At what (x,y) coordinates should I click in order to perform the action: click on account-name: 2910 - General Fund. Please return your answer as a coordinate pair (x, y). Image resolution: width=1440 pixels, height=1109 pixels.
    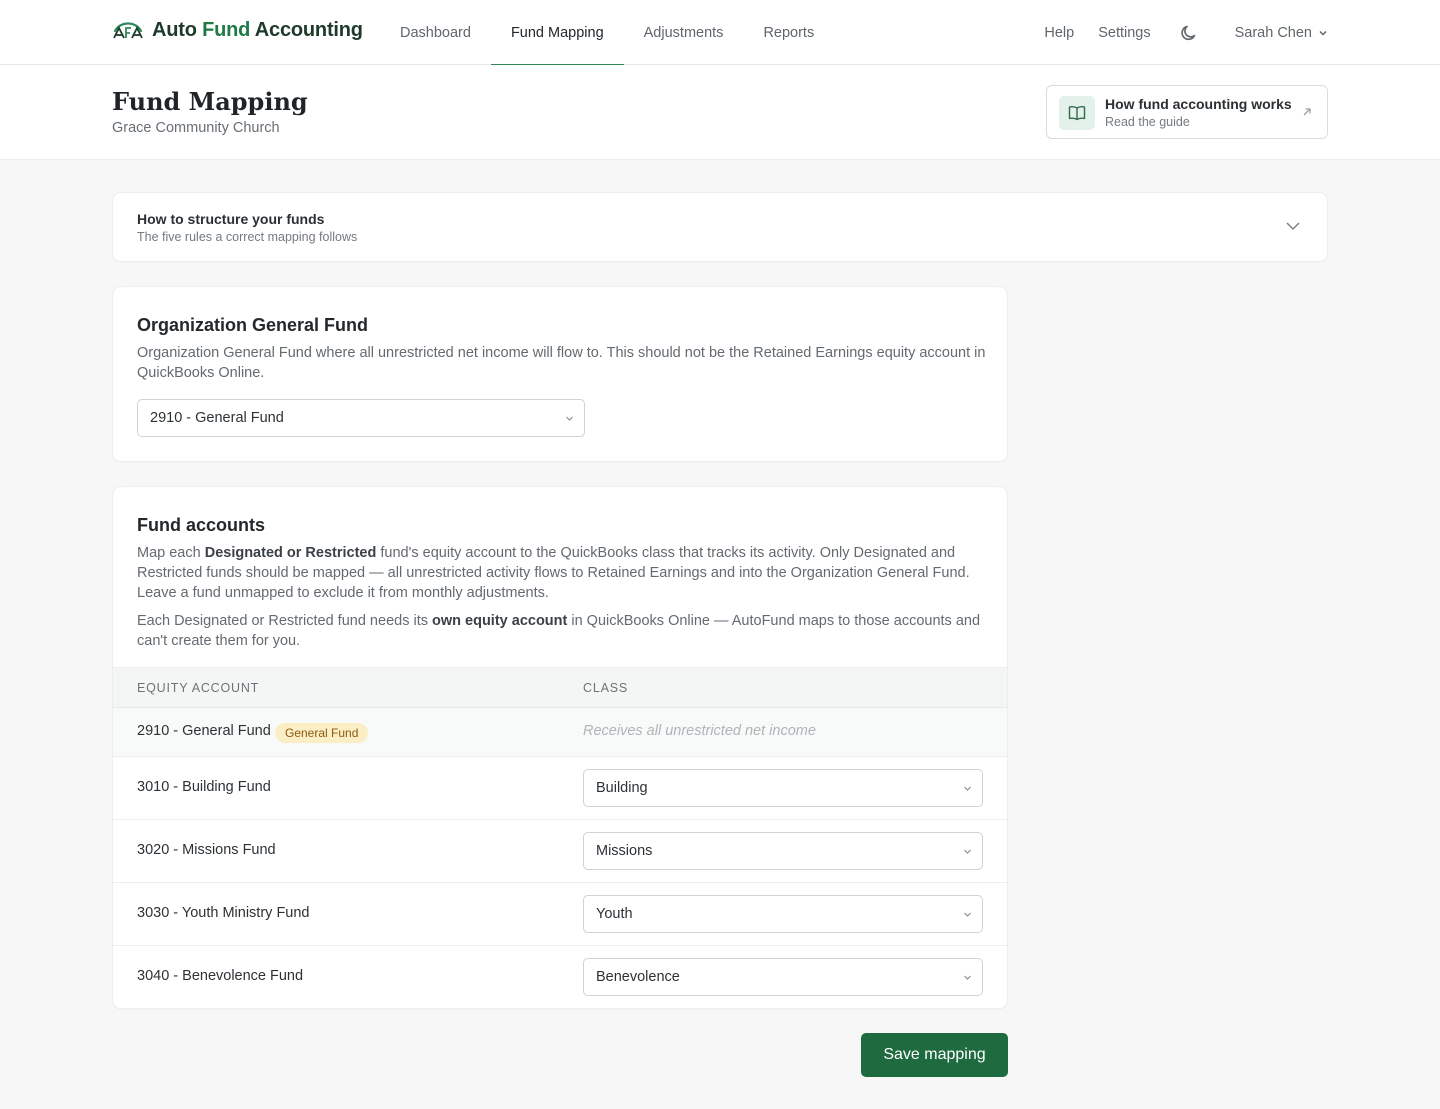
    Looking at the image, I should click on (204, 731).